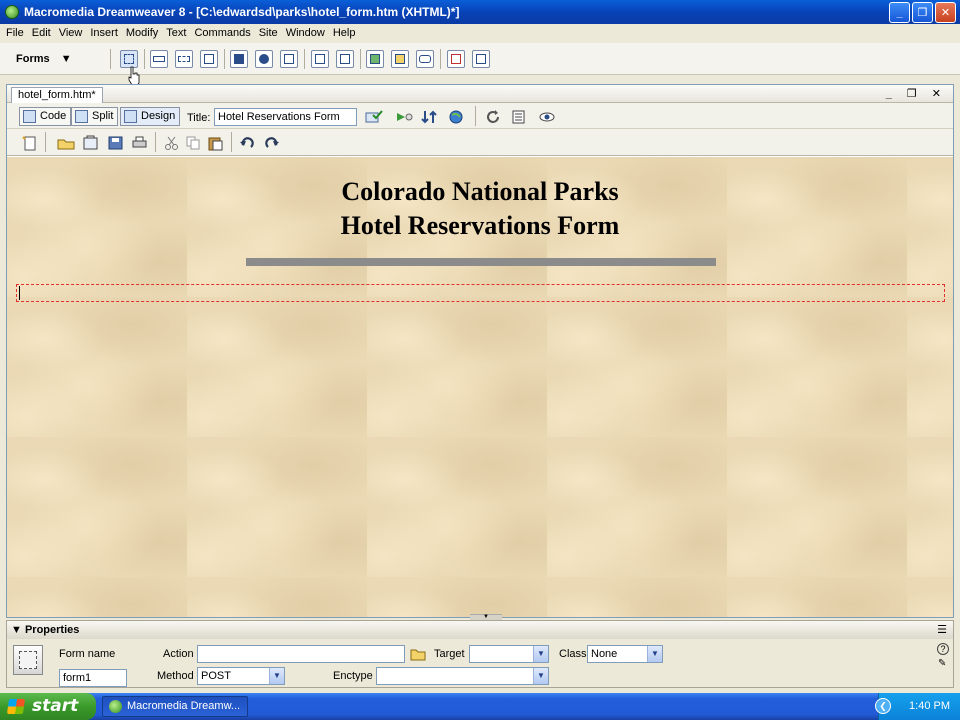  What do you see at coordinates (353, 676) in the screenshot?
I see `enctype-label: Enctype` at bounding box center [353, 676].